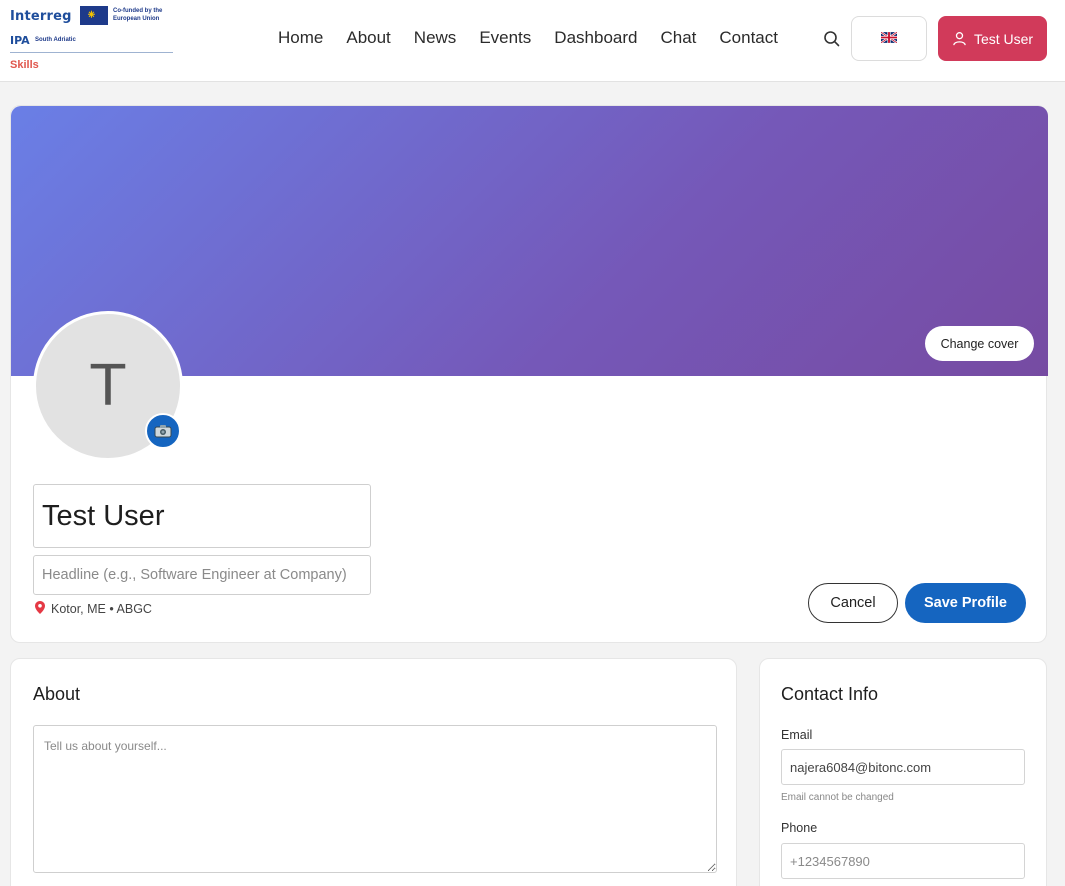 This screenshot has height=886, width=1065. I want to click on camera-icon, so click(163, 431).